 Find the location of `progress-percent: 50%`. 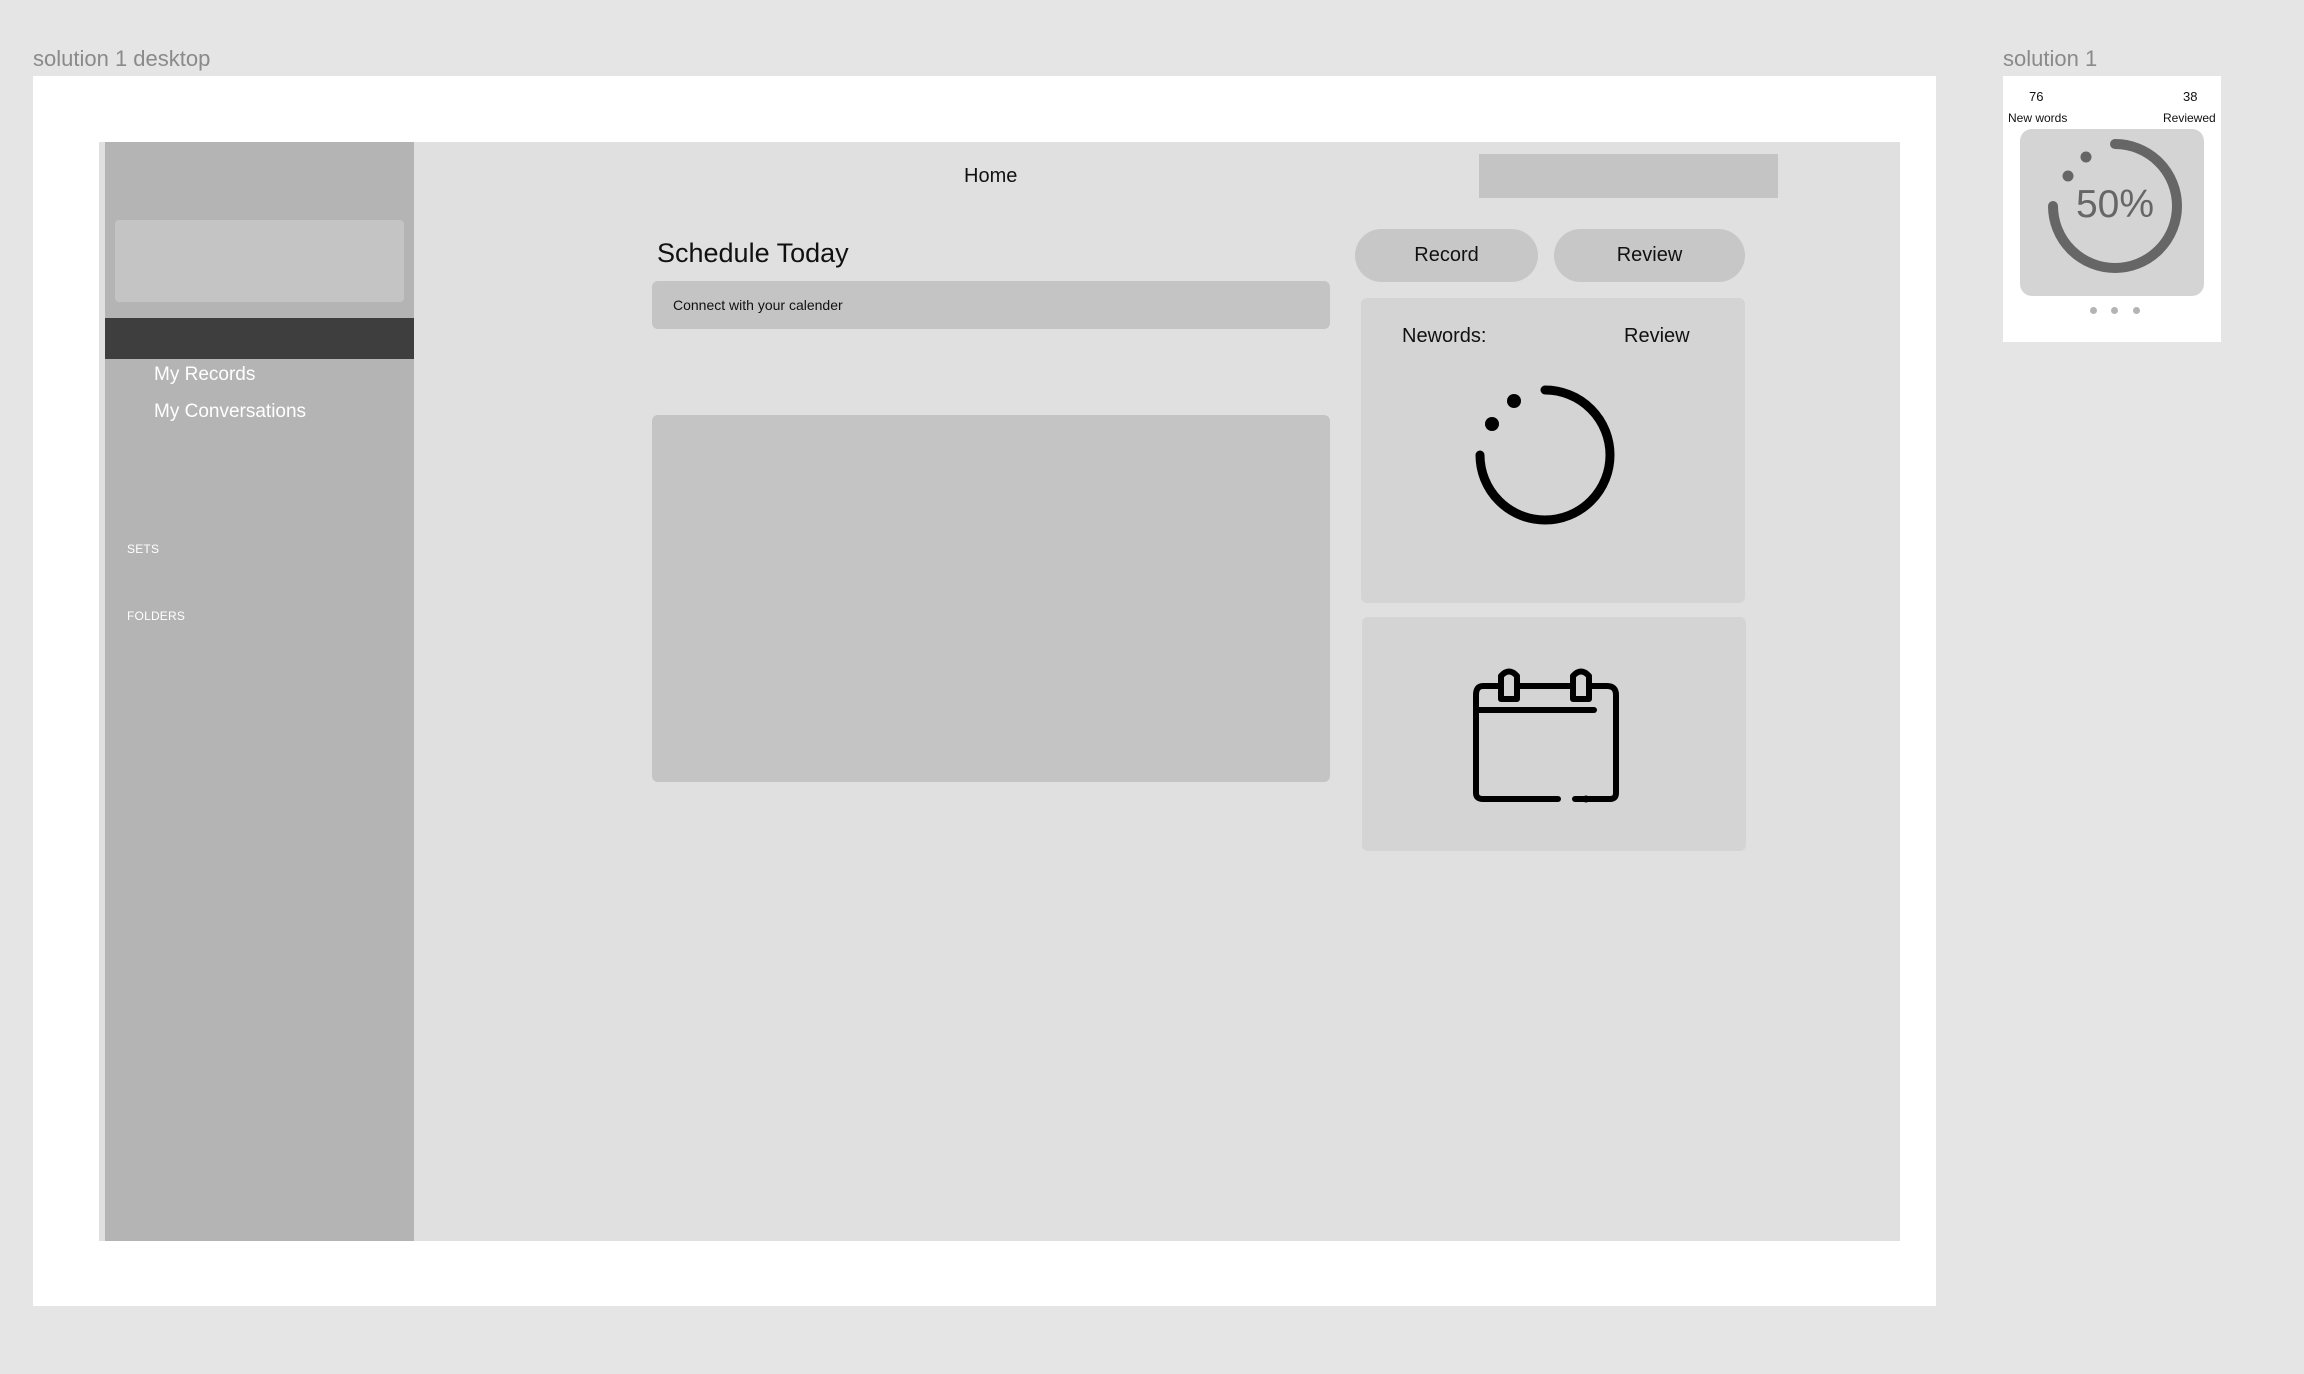

progress-percent: 50% is located at coordinates (2115, 204).